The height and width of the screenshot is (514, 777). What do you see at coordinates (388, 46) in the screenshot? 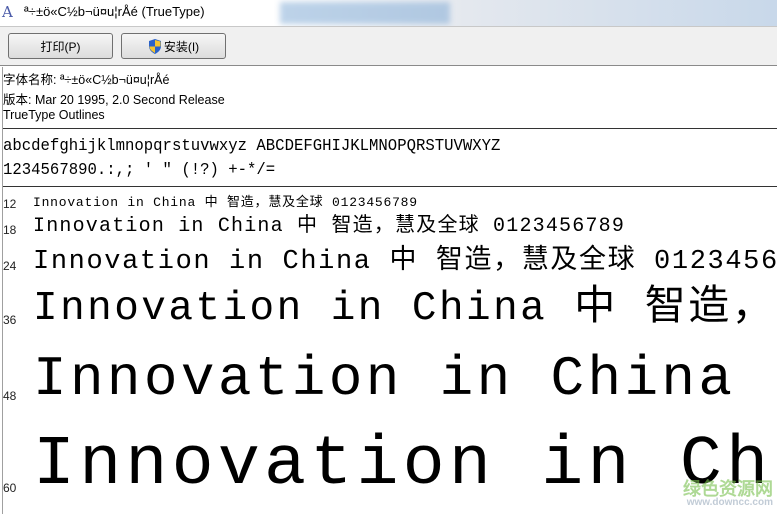
I see `toolbar: 打印(P) 安装(I)` at bounding box center [388, 46].